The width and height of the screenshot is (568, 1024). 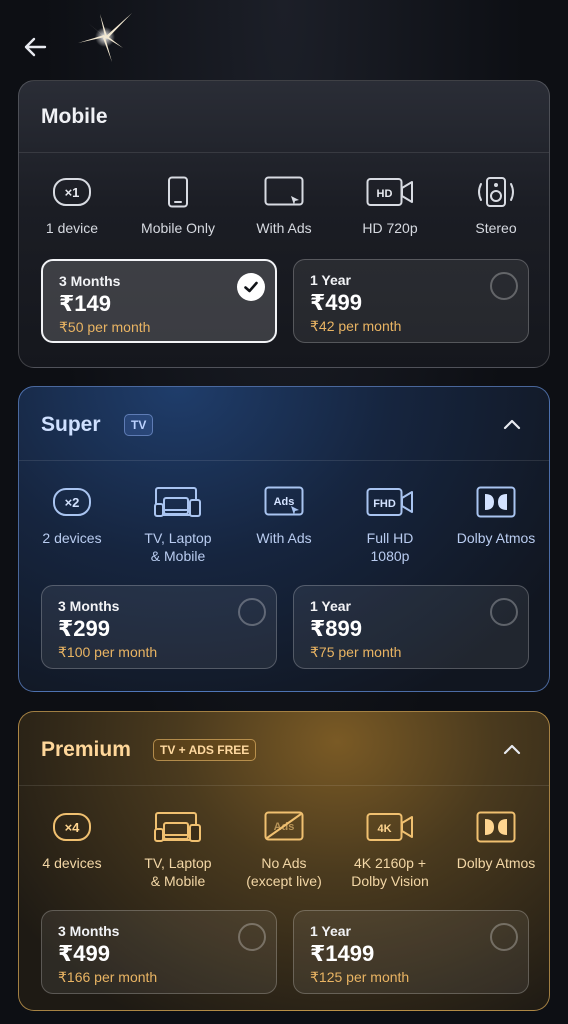 I want to click on option-per-month: ₹42 per month, so click(x=356, y=326).